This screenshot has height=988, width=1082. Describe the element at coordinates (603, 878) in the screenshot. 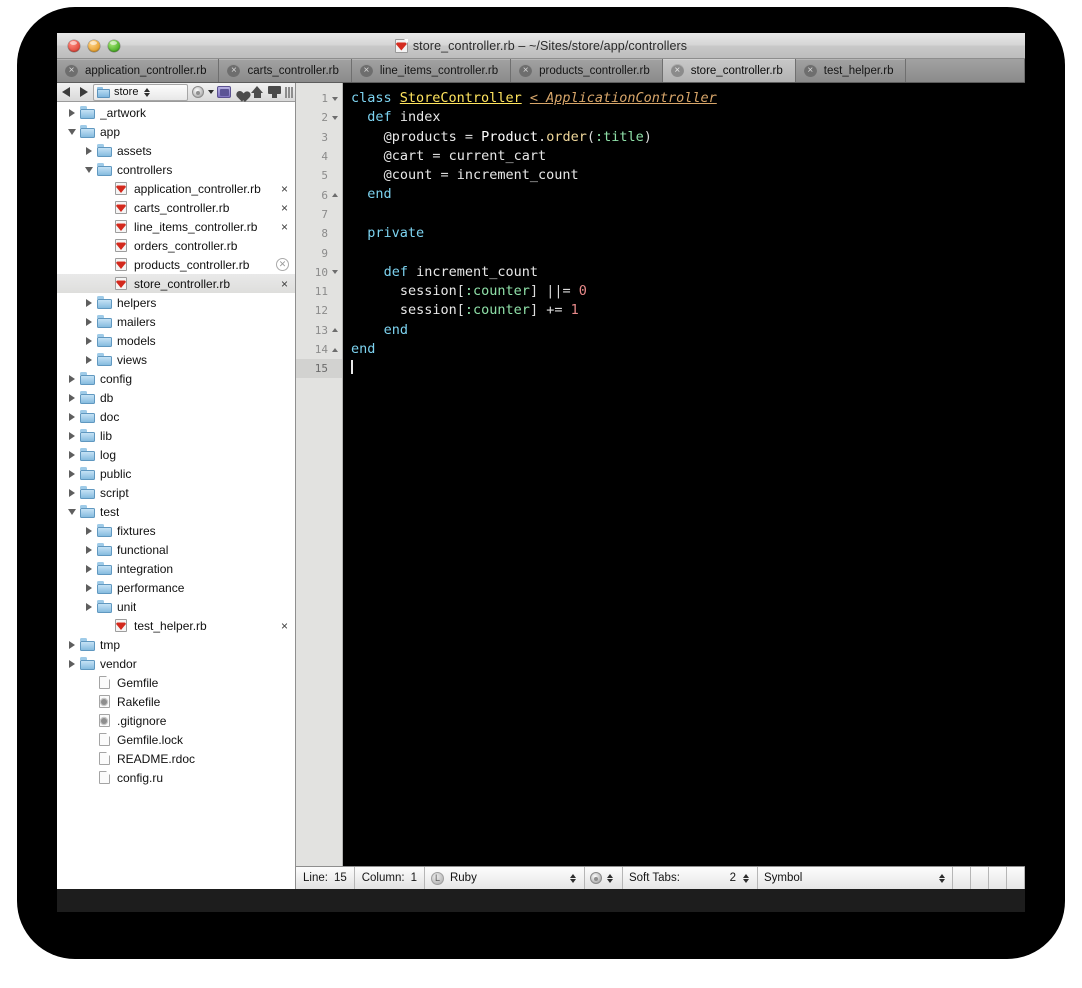

I see `statusbar-gear-menu` at that location.